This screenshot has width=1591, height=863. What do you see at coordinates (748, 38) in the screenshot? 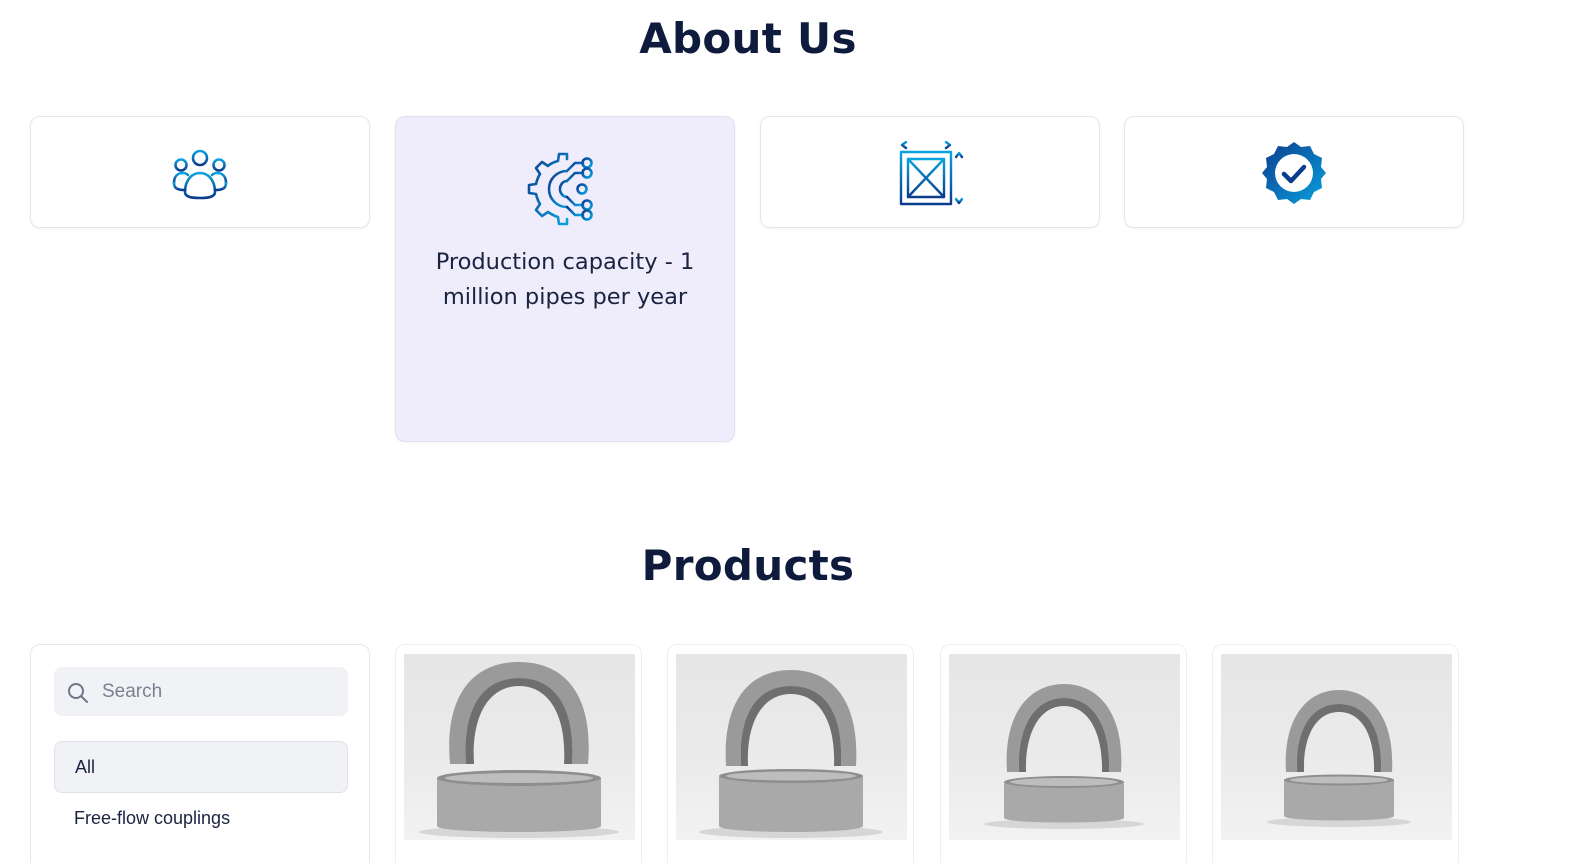
I see `about-section-title: About Us` at bounding box center [748, 38].